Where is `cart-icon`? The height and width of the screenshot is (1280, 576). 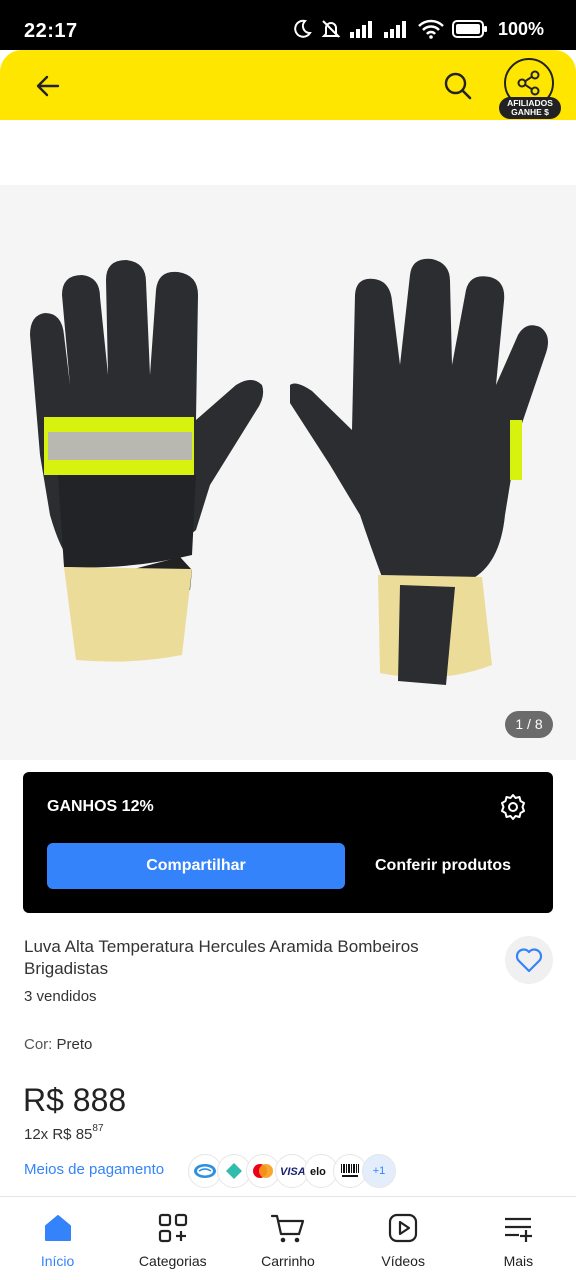
cart-icon is located at coordinates (287, 1228).